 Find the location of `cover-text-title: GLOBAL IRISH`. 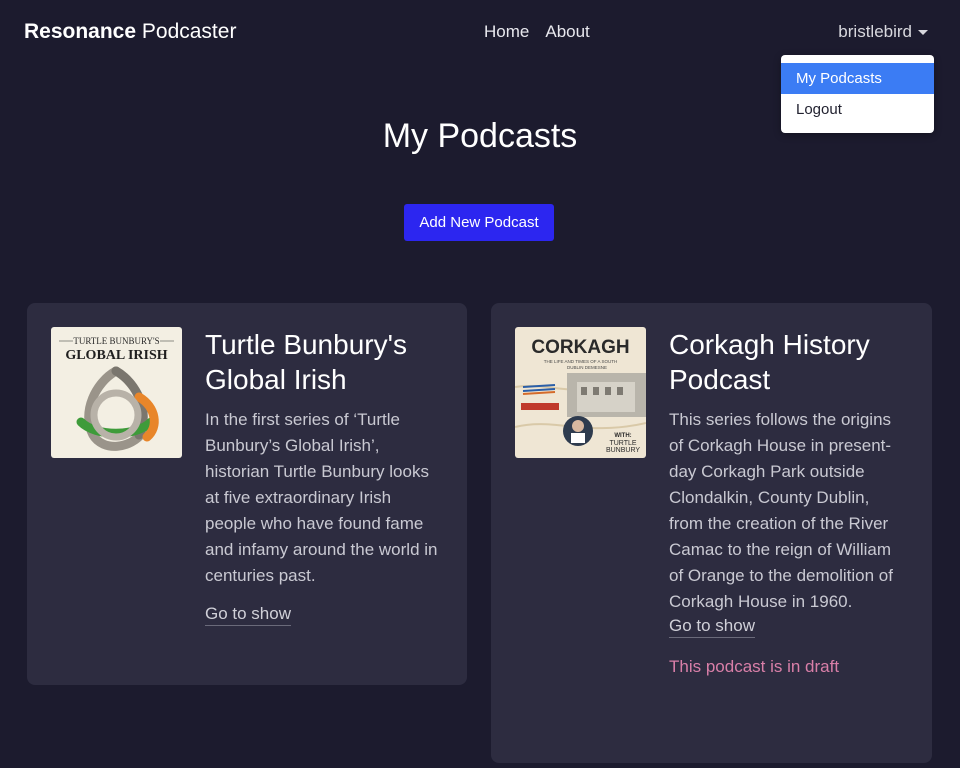

cover-text-title: GLOBAL IRISH is located at coordinates (116, 355).